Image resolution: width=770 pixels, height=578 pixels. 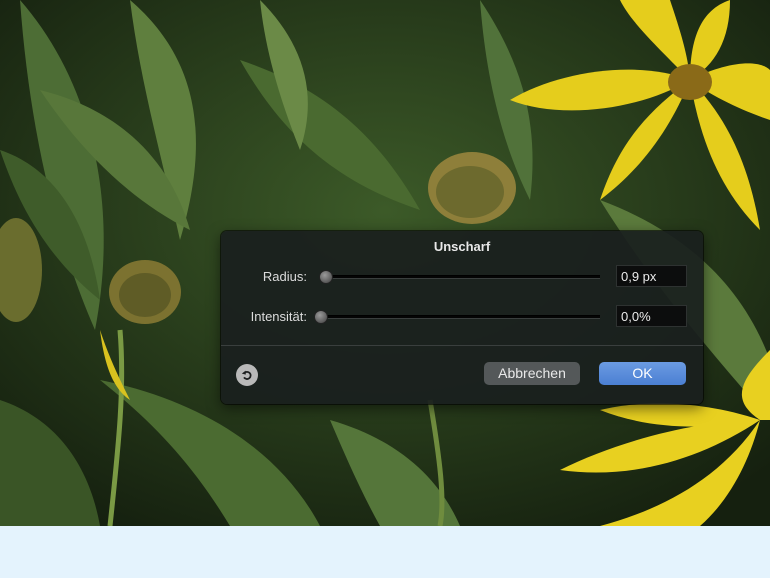 What do you see at coordinates (321, 317) in the screenshot?
I see `intensity-slider-knob` at bounding box center [321, 317].